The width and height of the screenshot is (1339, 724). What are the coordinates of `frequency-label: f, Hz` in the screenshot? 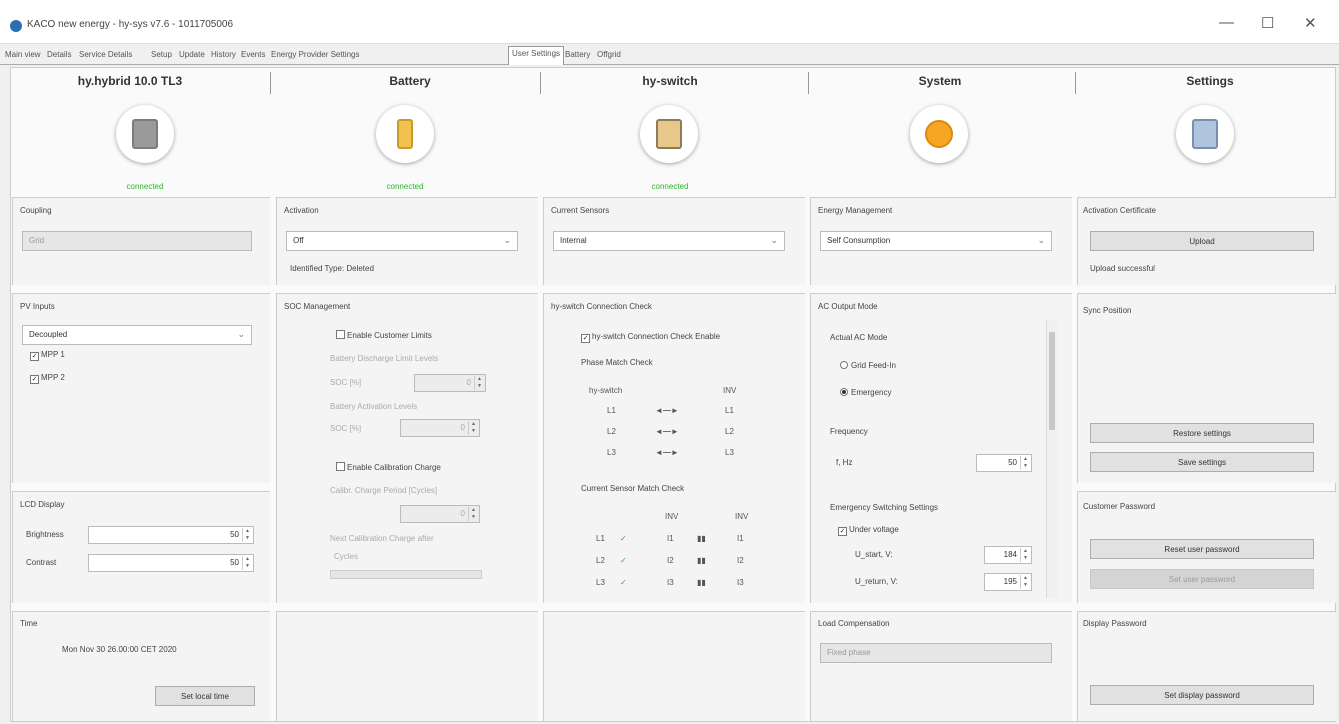 It's located at (844, 462).